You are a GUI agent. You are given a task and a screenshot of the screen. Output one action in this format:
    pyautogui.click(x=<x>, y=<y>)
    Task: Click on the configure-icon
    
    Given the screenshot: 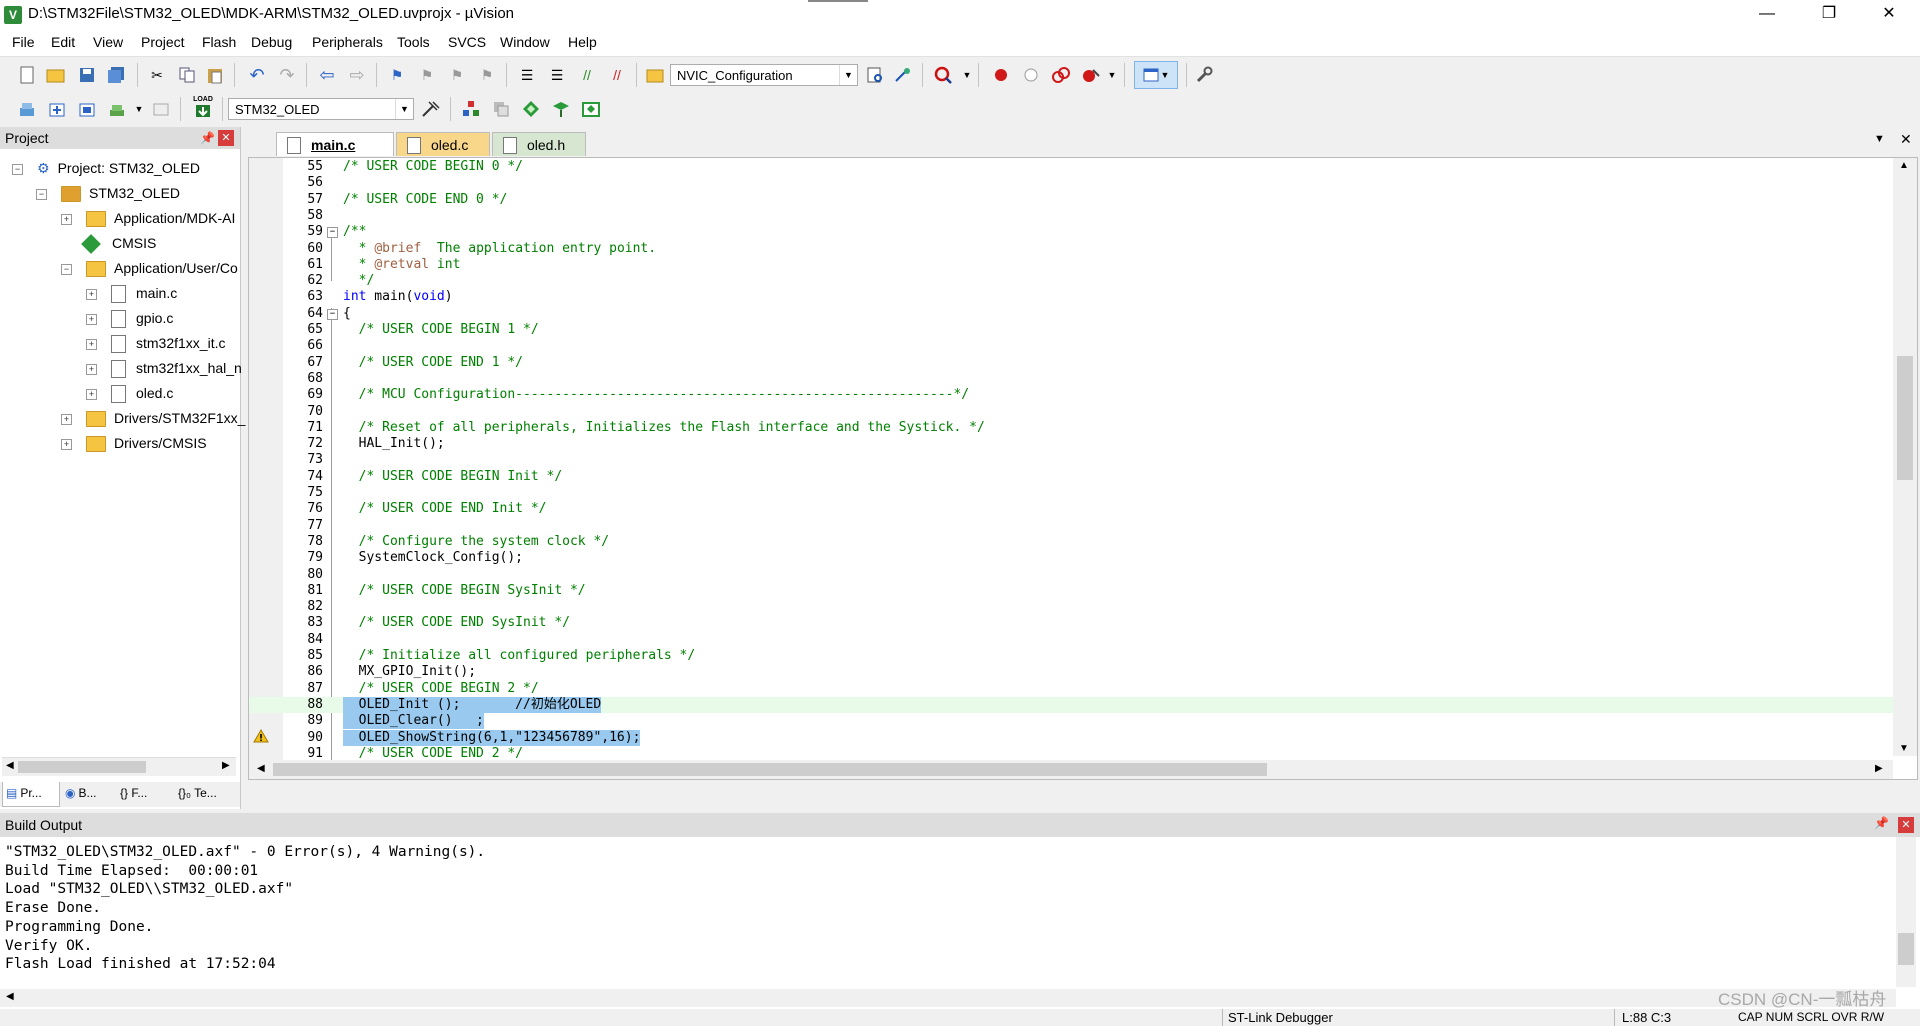 What is the action you would take?
    pyautogui.click(x=1204, y=75)
    